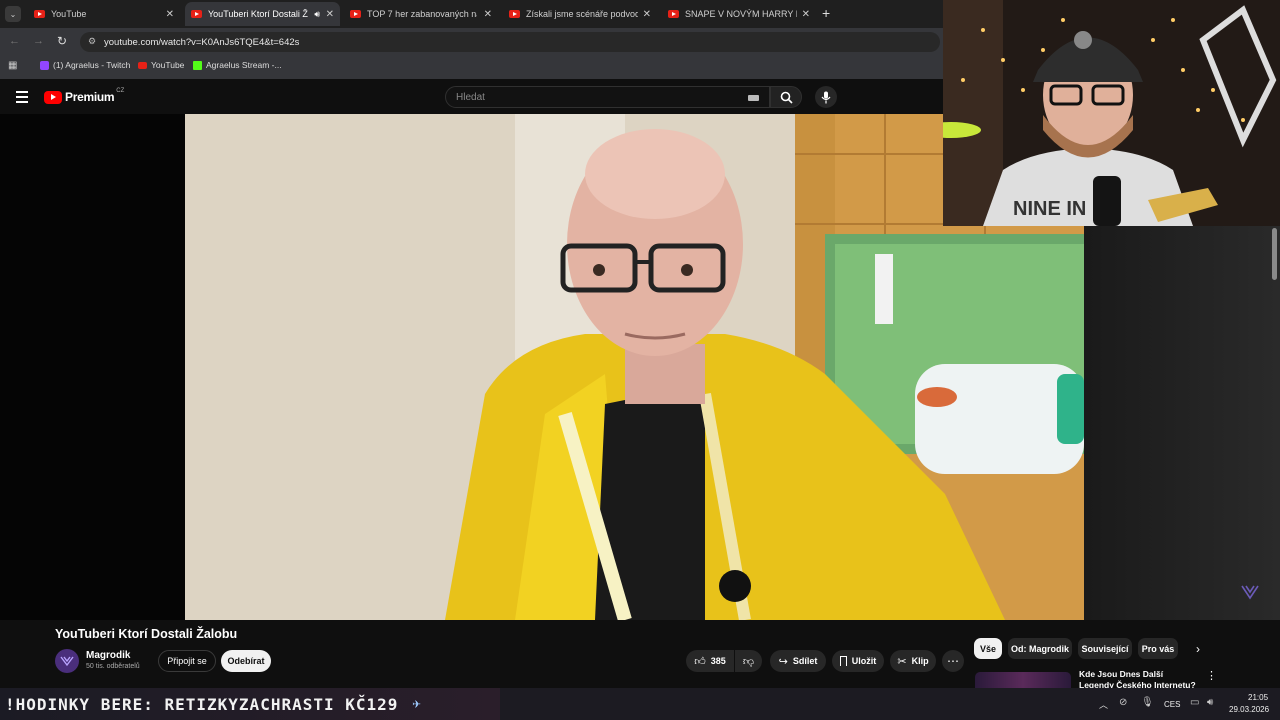  Describe the element at coordinates (1103, 704) in the screenshot. I see `tray-chevron-icon: ︿` at that location.